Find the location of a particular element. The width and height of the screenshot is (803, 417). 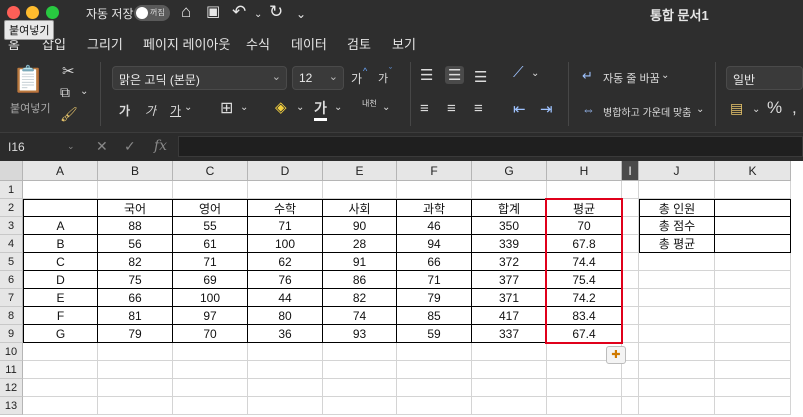

close-window-button is located at coordinates (13, 12).